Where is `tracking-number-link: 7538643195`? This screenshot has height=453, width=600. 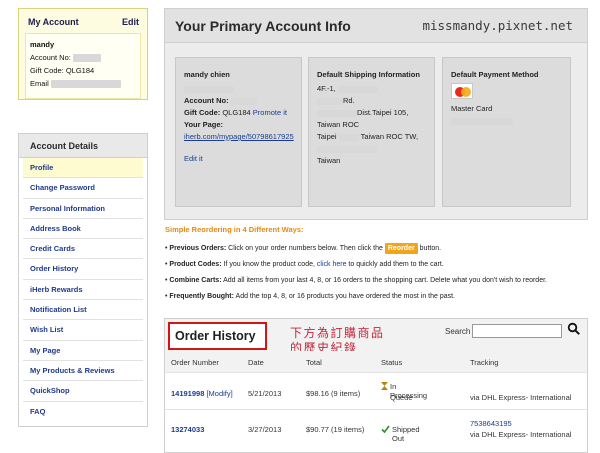
tracking-number-link: 7538643195 is located at coordinates (491, 423).